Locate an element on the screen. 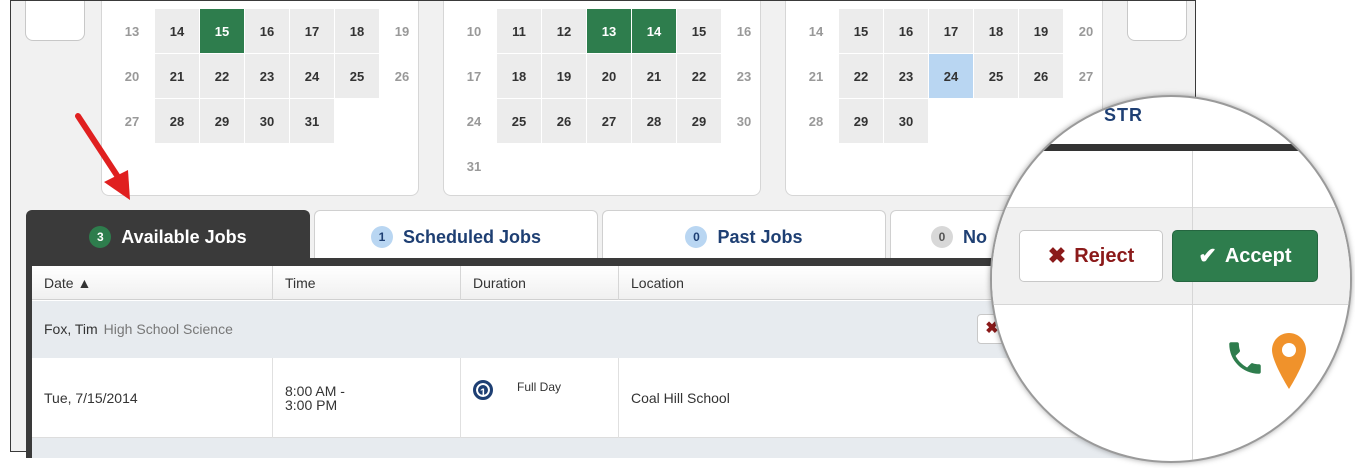  column-date-header: Date ▲ is located at coordinates (152, 283).